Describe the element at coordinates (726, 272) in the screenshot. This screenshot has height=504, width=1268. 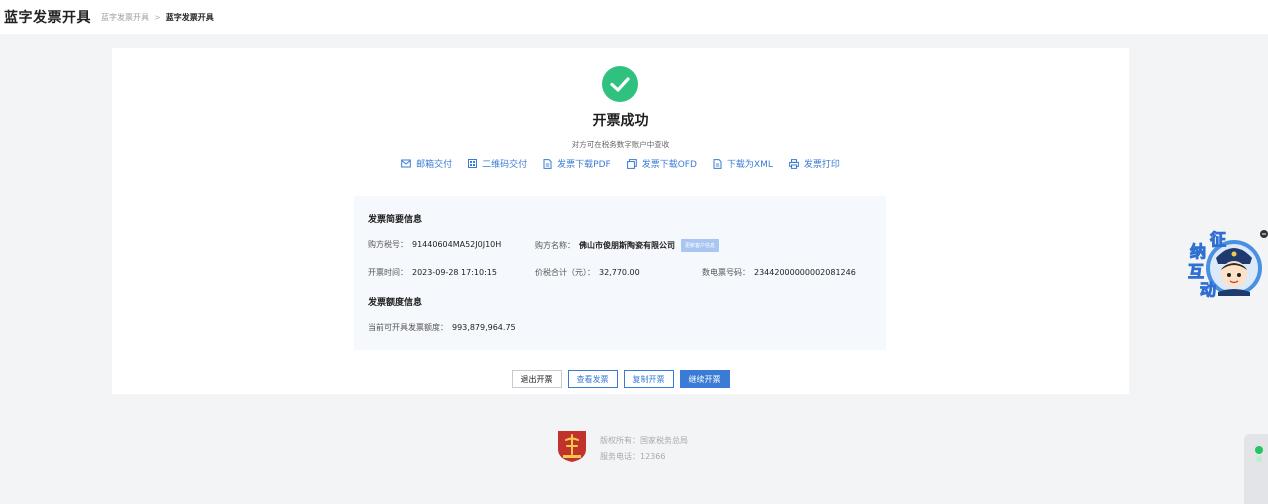
I see `invoice-number-label: 数电票号码：` at that location.